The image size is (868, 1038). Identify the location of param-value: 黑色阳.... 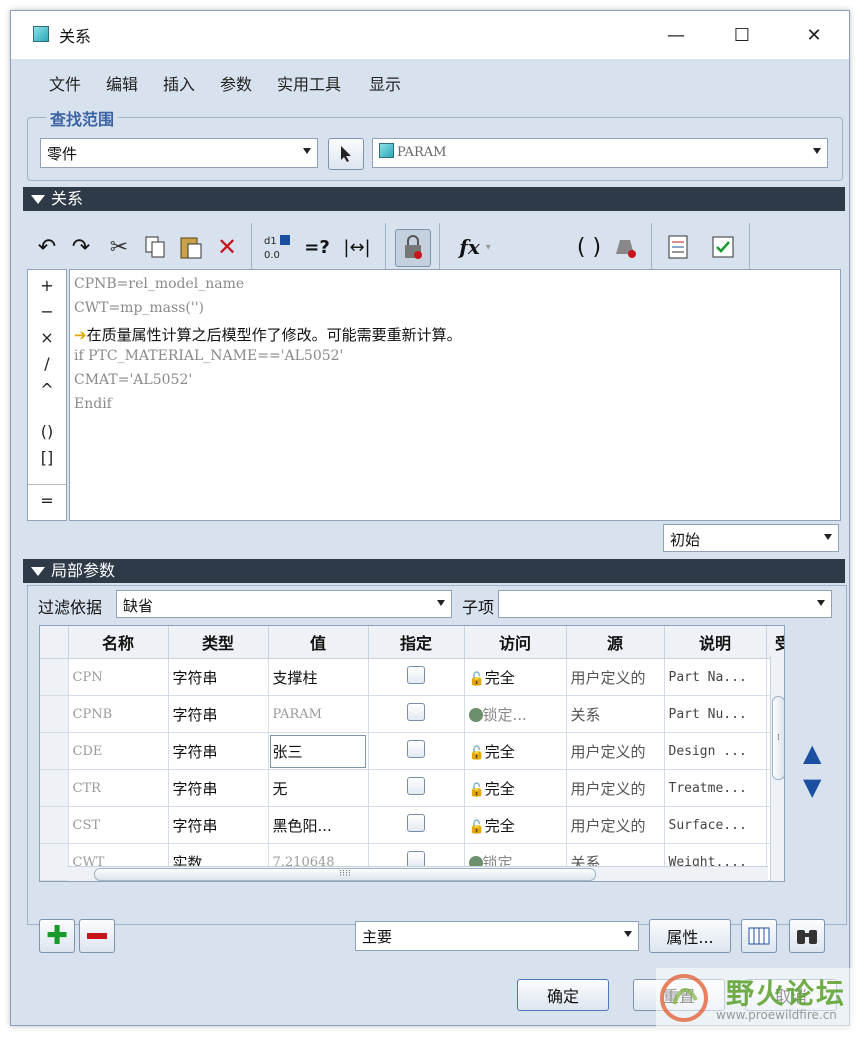
(318, 825).